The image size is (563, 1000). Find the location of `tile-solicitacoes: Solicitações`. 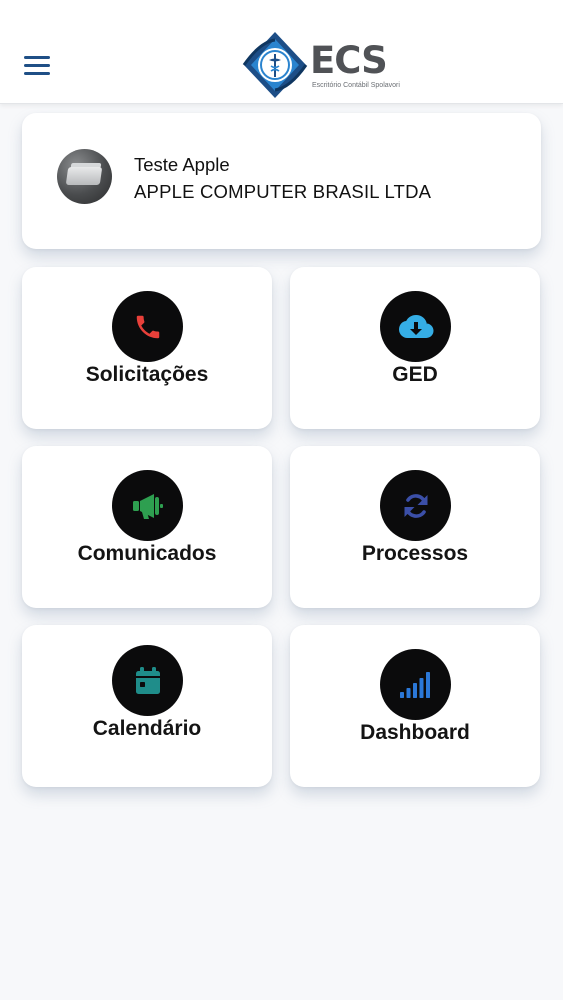

tile-solicitacoes: Solicitações is located at coordinates (147, 348).